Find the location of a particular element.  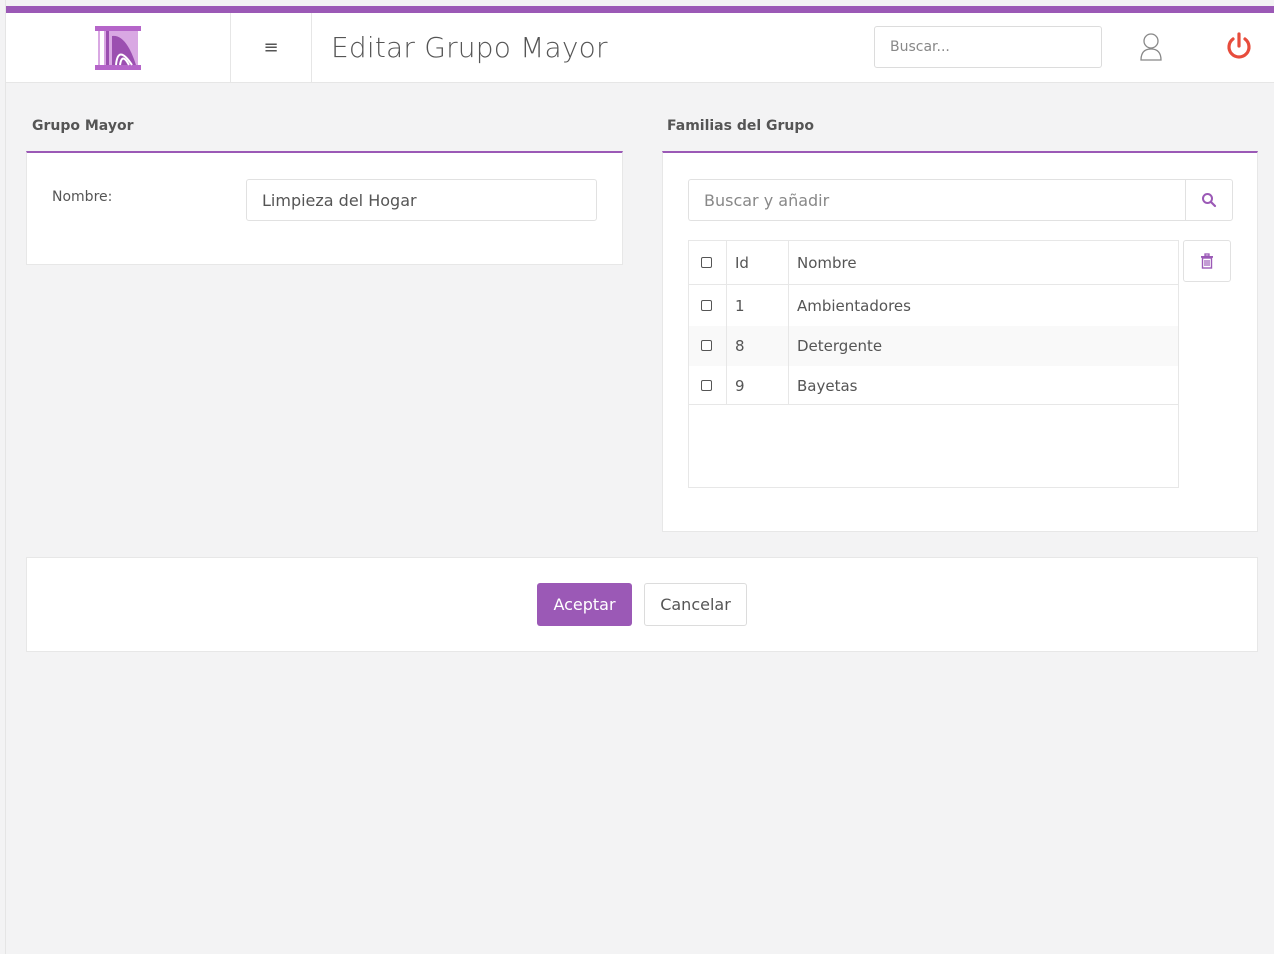

columns-logo-icon is located at coordinates (118, 47).